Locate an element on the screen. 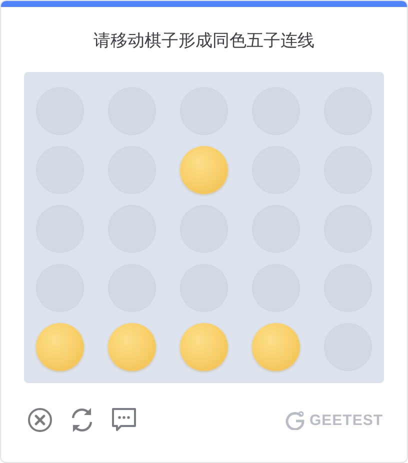  close-icon is located at coordinates (40, 420).